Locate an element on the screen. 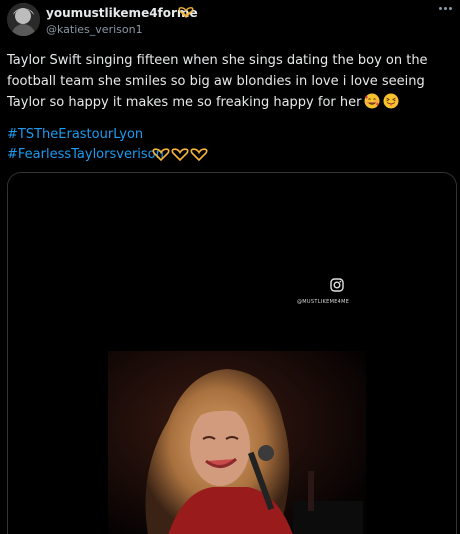  avatar is located at coordinates (23, 19).